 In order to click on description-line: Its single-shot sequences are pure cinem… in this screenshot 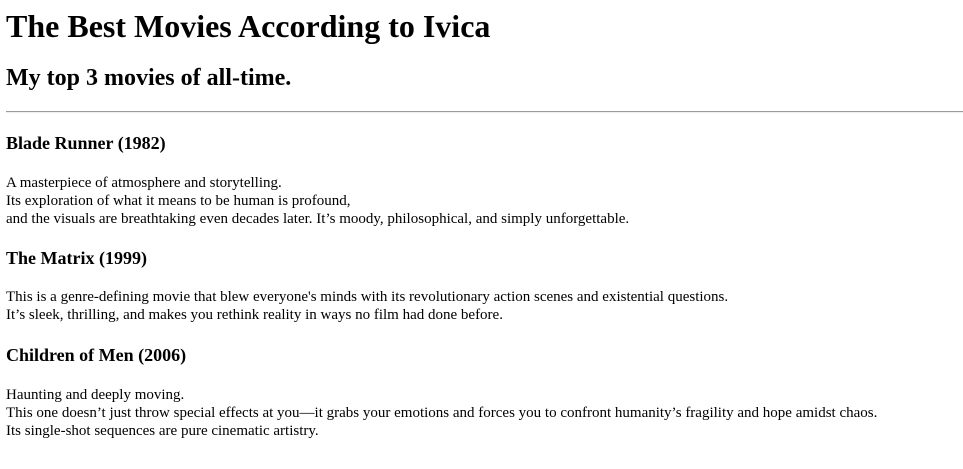, I will do `click(162, 431)`.